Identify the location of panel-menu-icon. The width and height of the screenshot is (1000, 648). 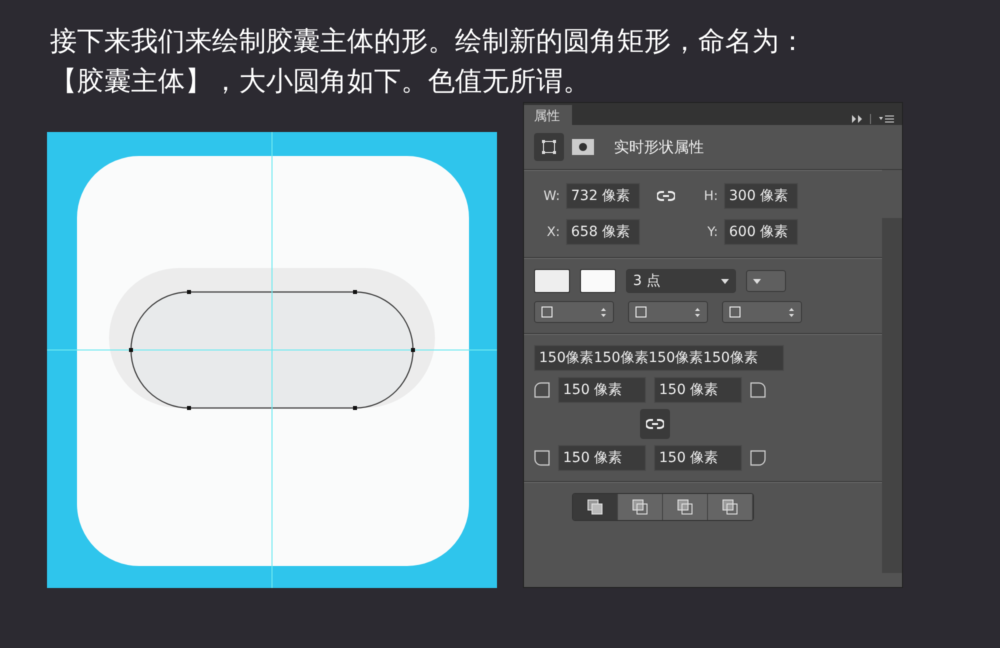
(873, 119).